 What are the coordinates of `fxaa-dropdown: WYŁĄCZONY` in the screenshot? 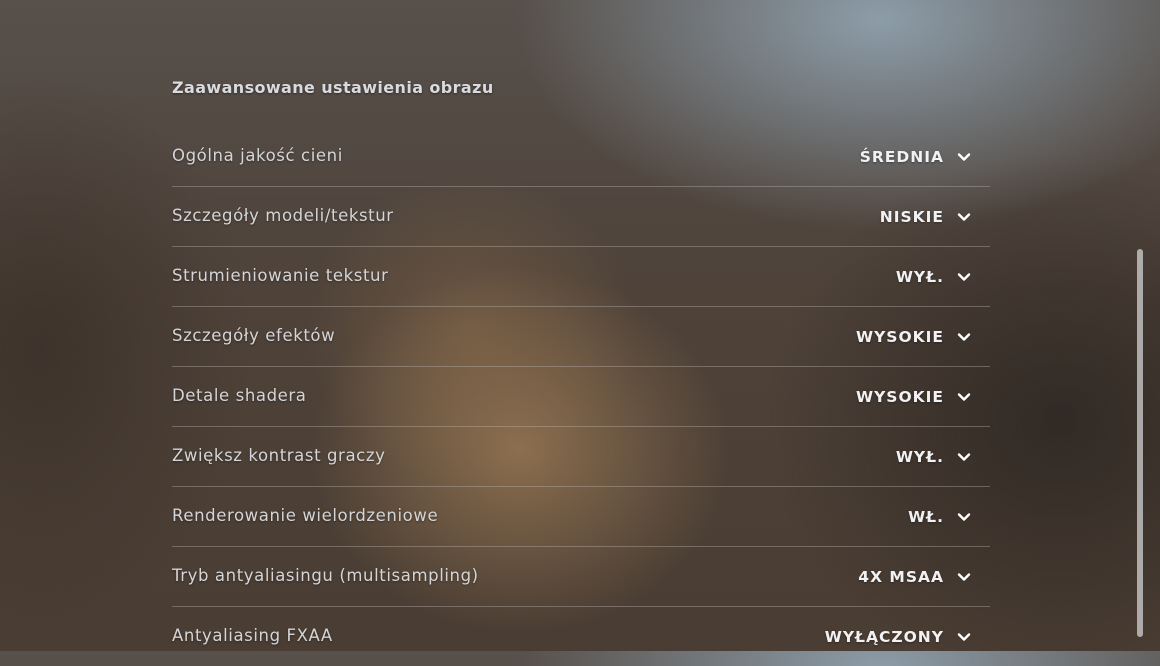 It's located at (898, 637).